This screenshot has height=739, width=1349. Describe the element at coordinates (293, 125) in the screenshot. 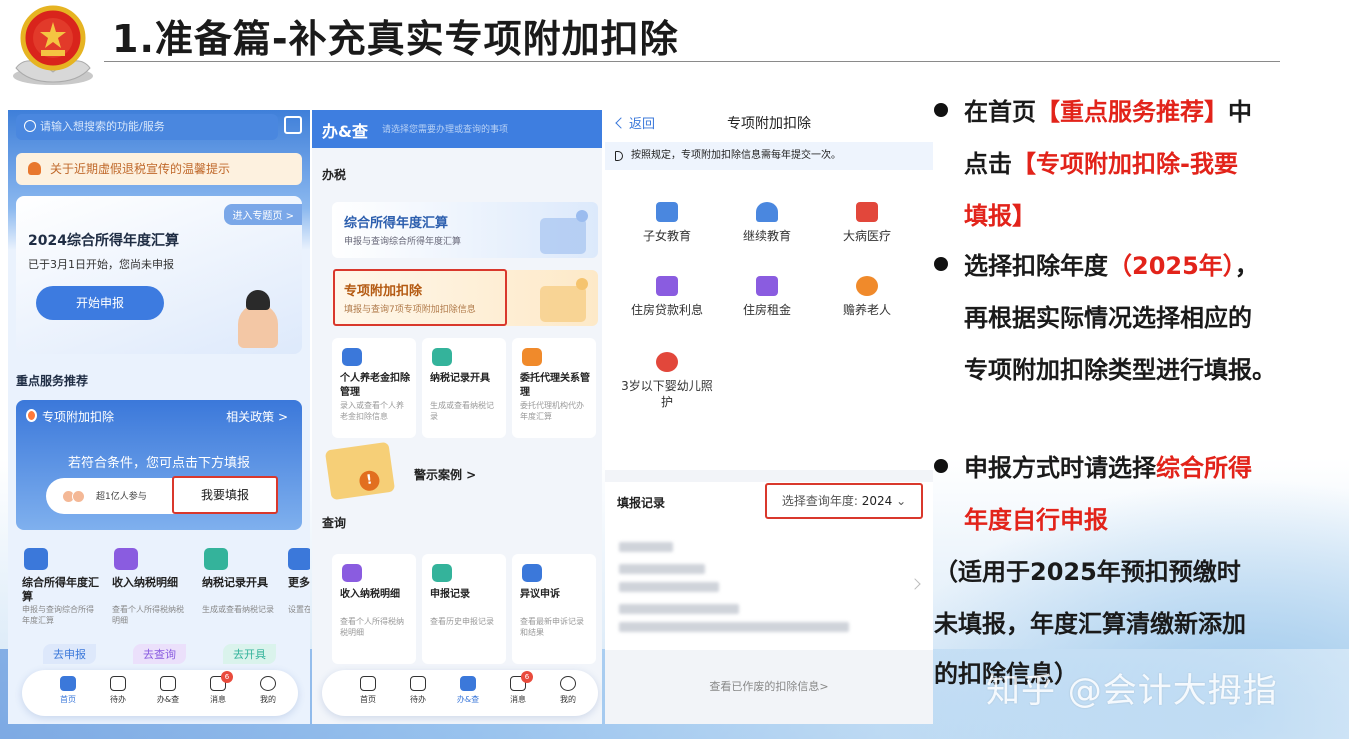

I see `scan-icon` at that location.